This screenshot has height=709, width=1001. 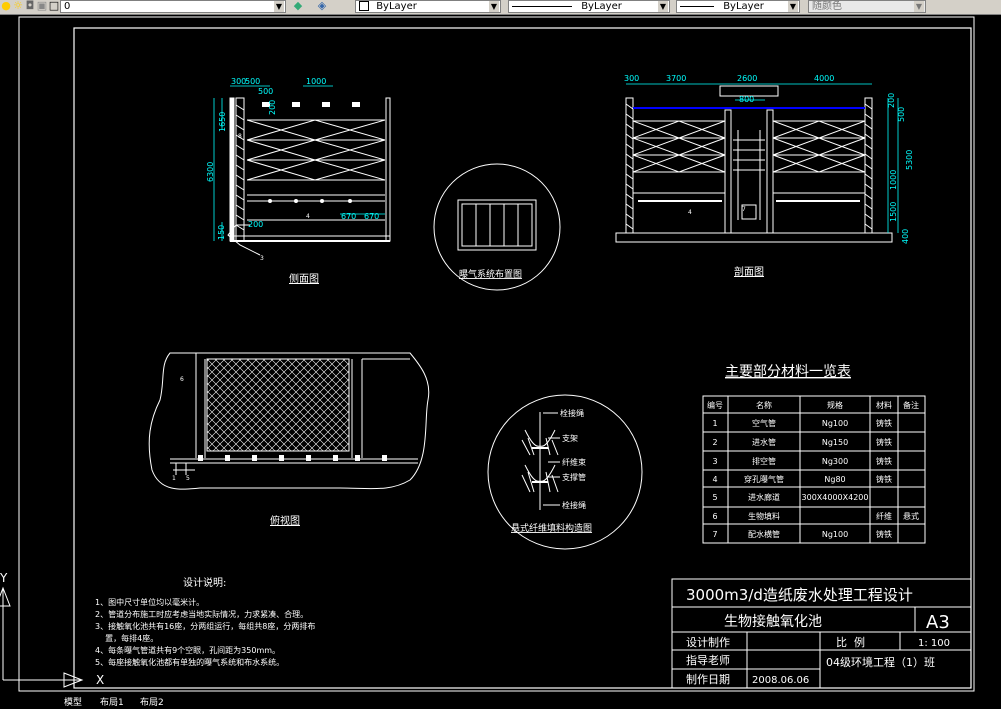 What do you see at coordinates (187, 650) in the screenshot?
I see `note-line: 4、每条曝气管道共有9个空眼，孔间距为350mm。` at bounding box center [187, 650].